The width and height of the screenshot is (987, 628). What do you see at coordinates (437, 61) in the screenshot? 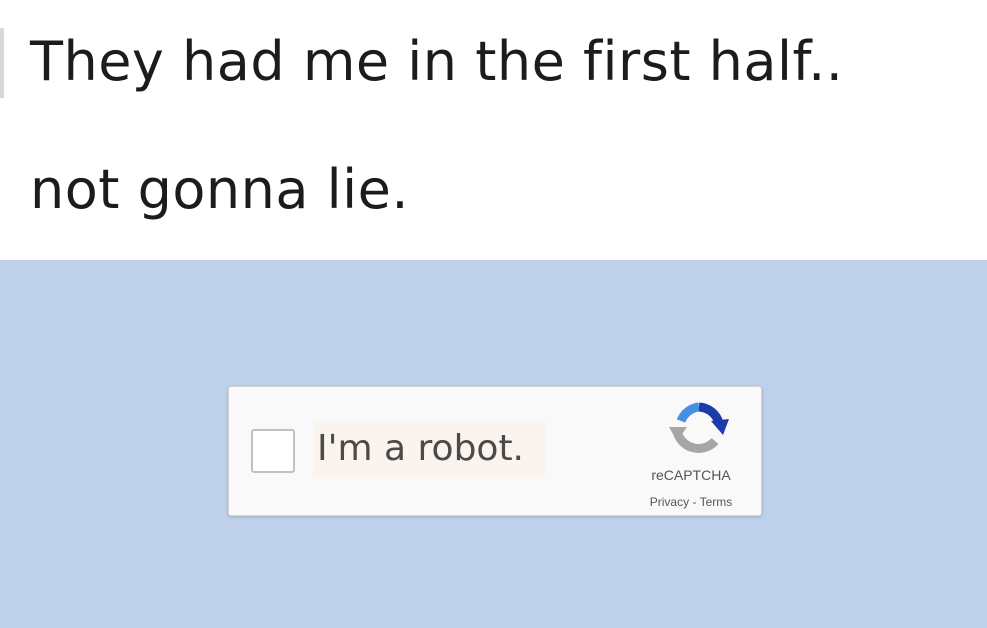
I see `caption-line-1: They had me in the first half..` at bounding box center [437, 61].